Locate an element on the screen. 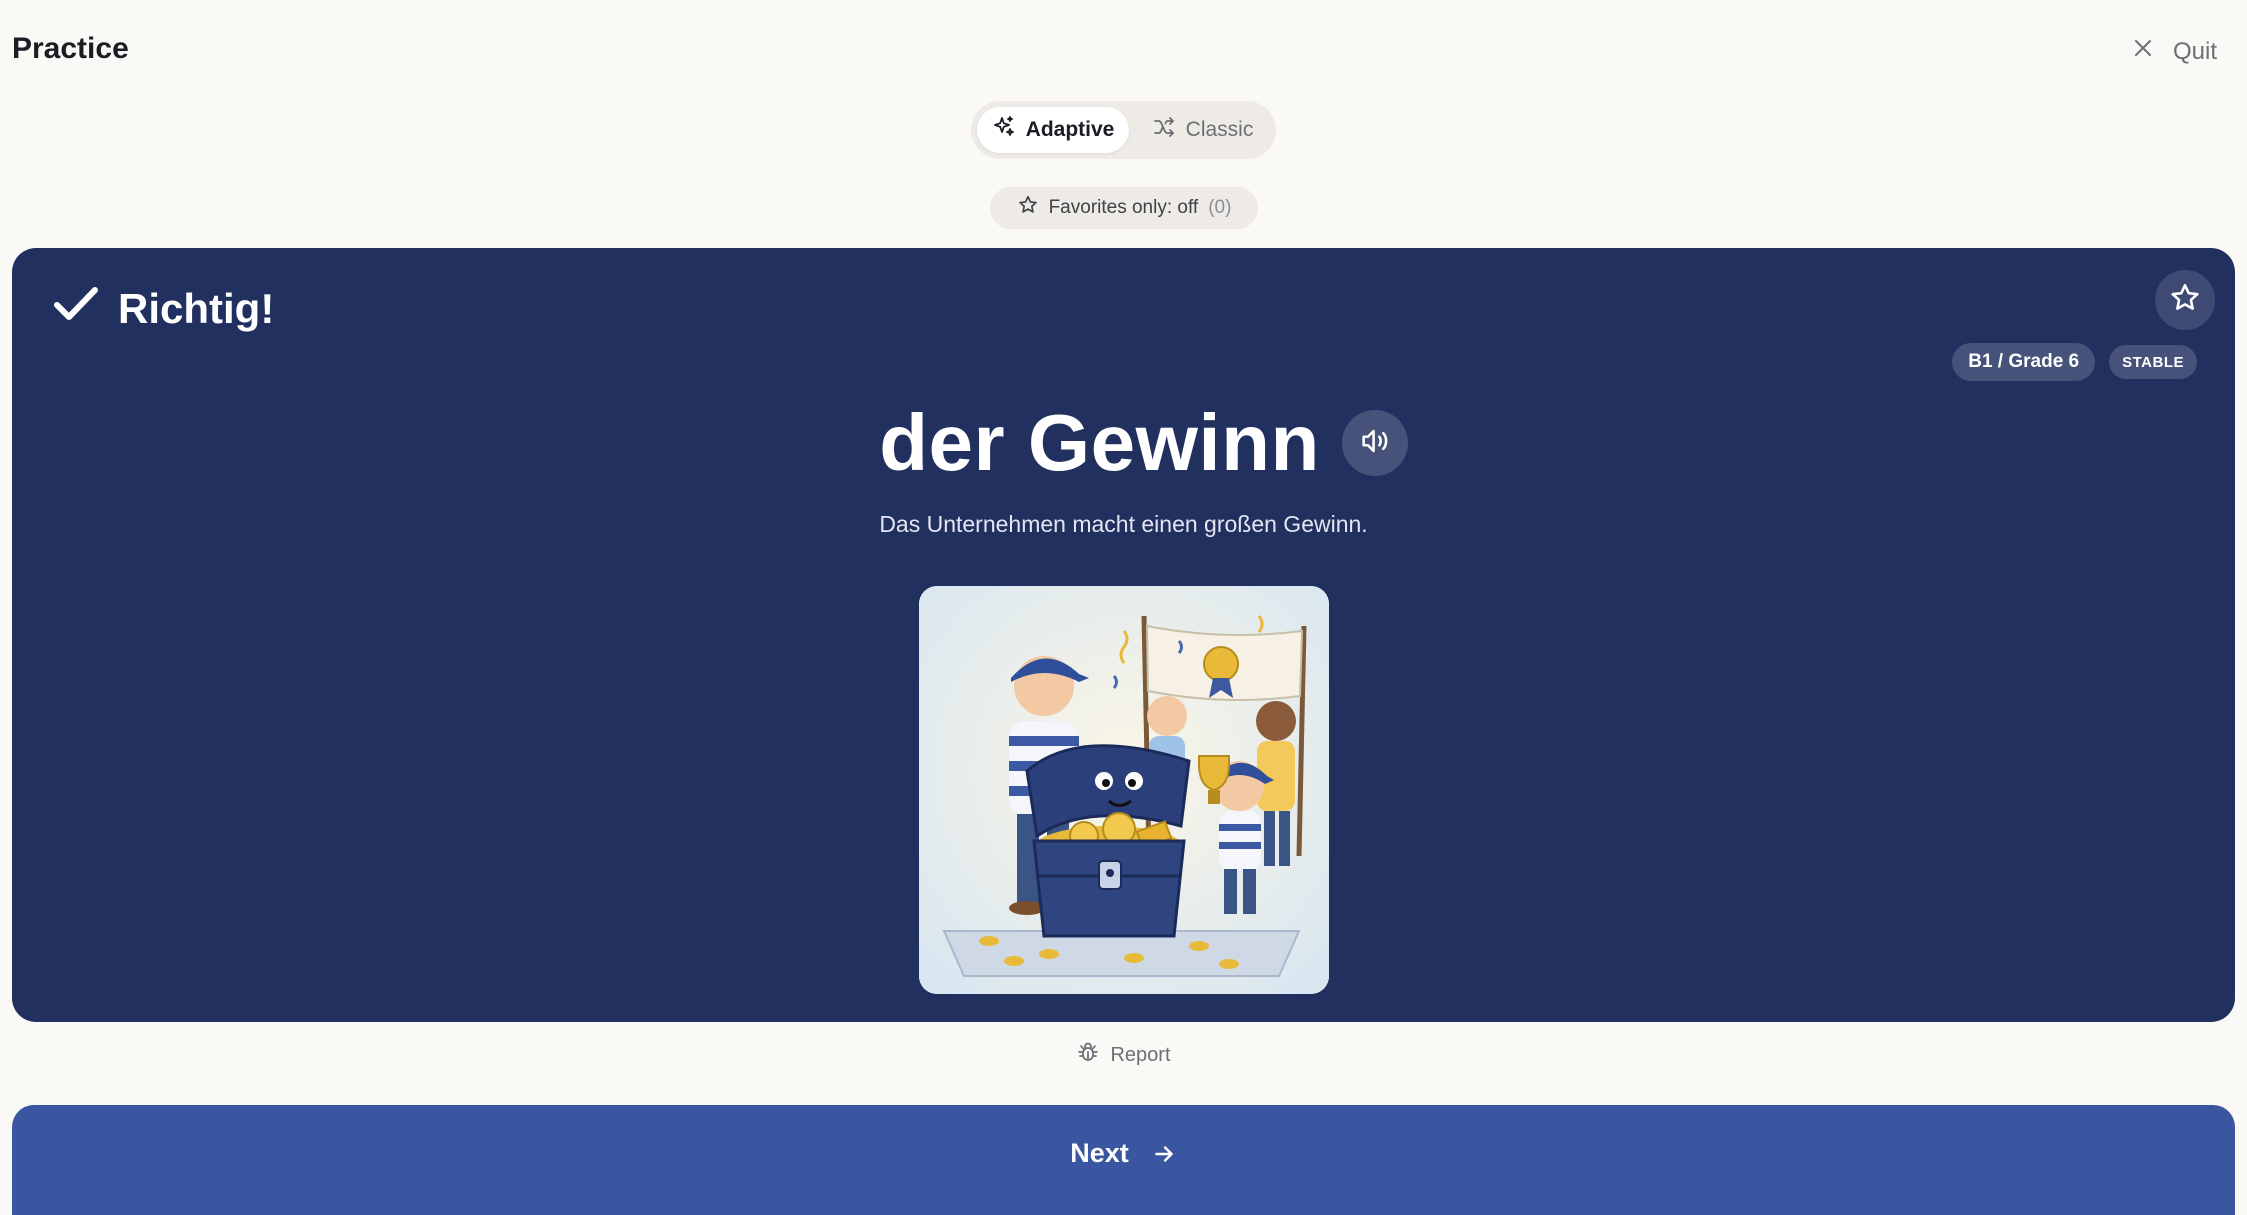 The height and width of the screenshot is (1215, 2247). quit-button: Quit is located at coordinates (2174, 51).